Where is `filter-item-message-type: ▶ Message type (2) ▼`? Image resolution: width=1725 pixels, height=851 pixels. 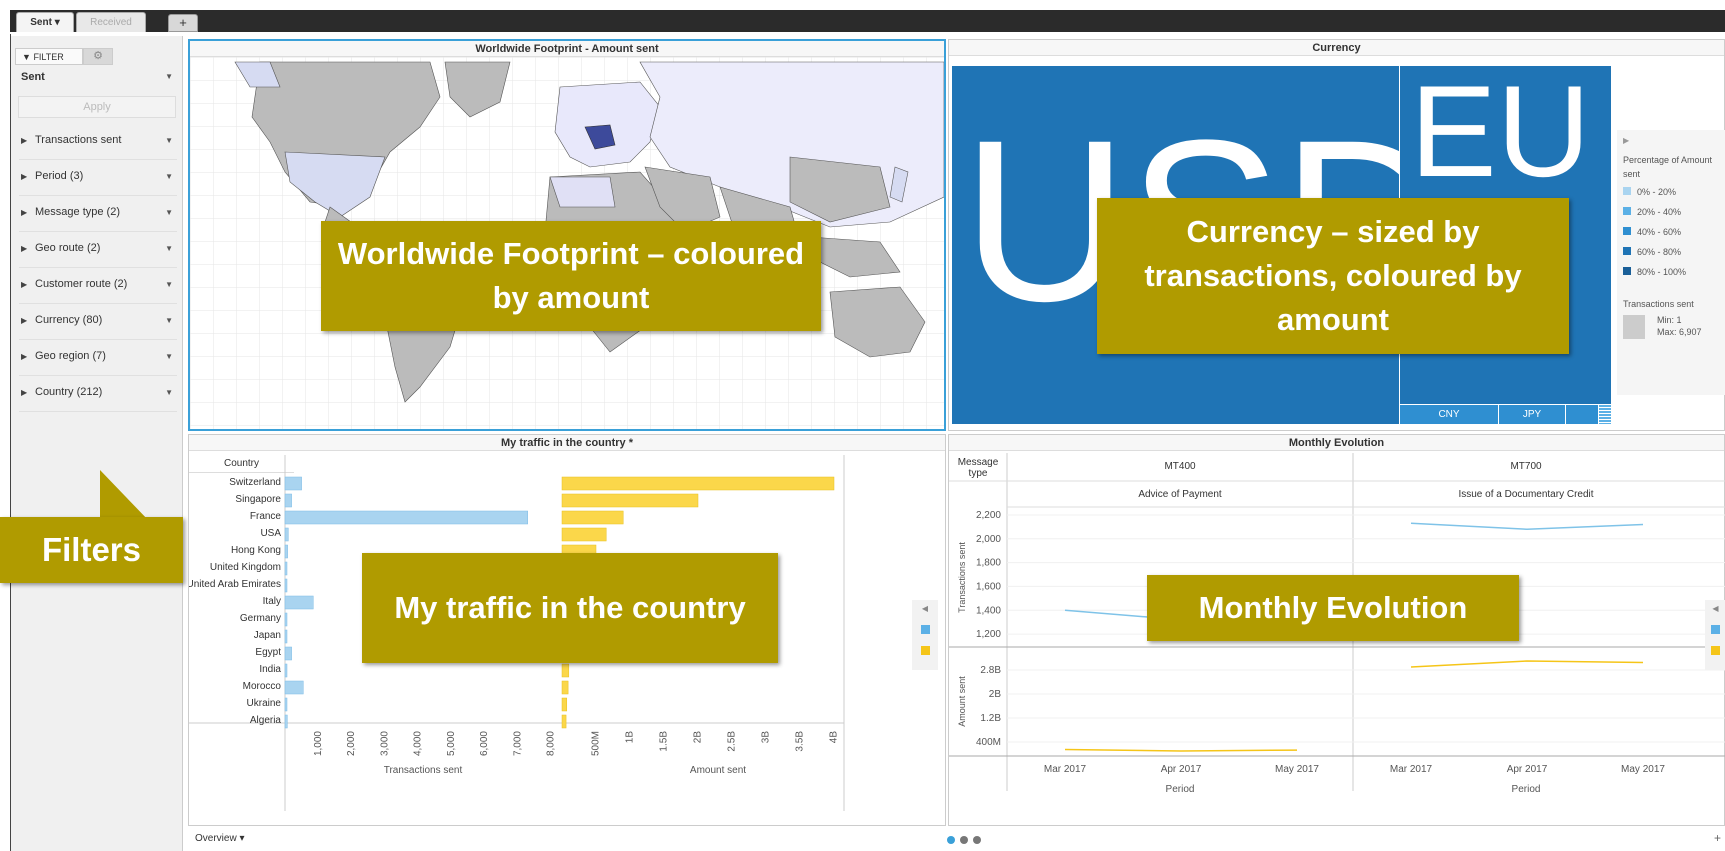 filter-item-message-type: ▶ Message type (2) ▼ is located at coordinates (98, 213).